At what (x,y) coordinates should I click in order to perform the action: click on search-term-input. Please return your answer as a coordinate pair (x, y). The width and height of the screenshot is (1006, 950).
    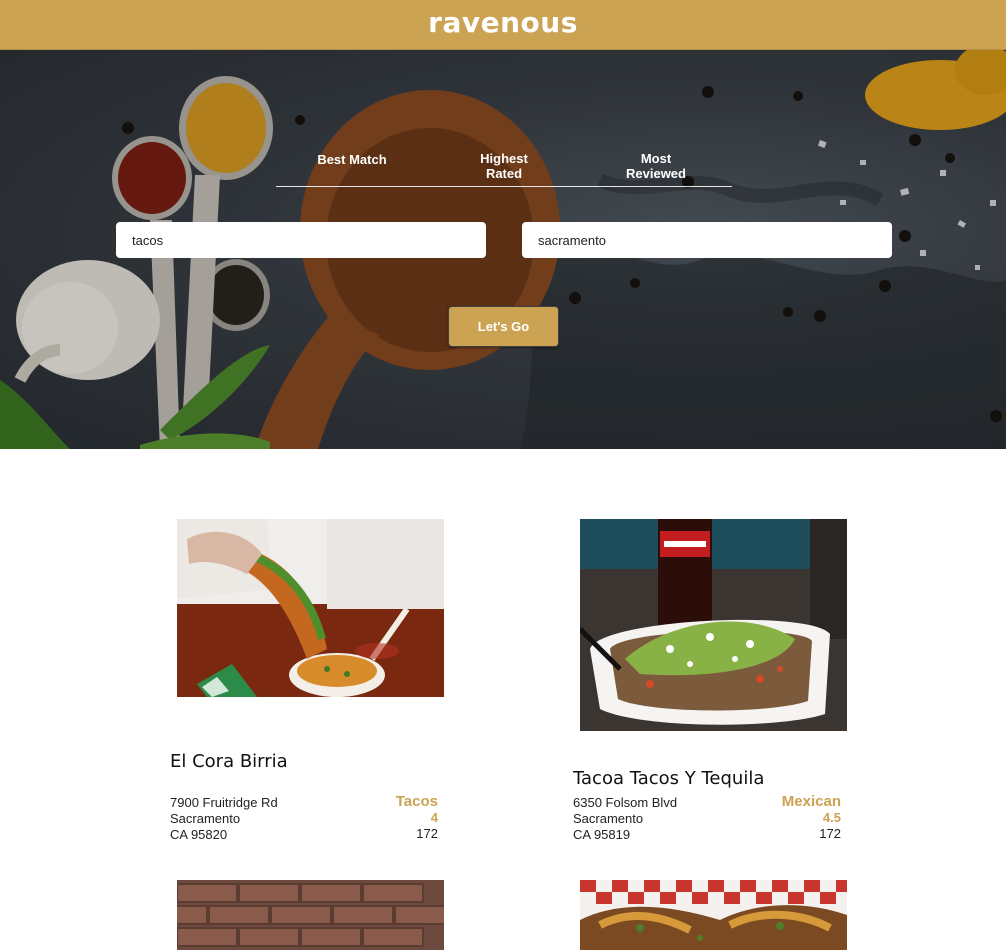
    Looking at the image, I should click on (301, 240).